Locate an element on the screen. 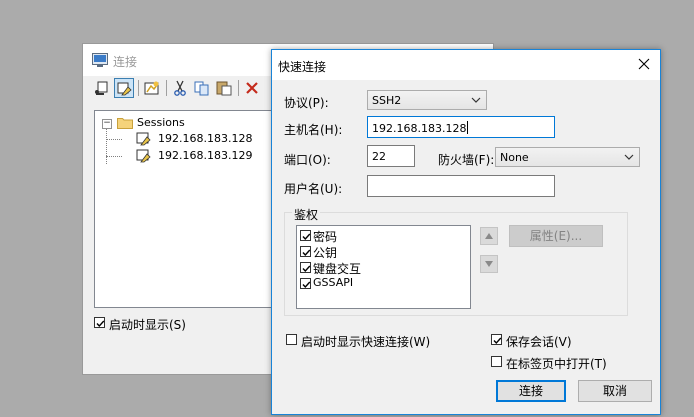  new-session-button is located at coordinates (152, 88).